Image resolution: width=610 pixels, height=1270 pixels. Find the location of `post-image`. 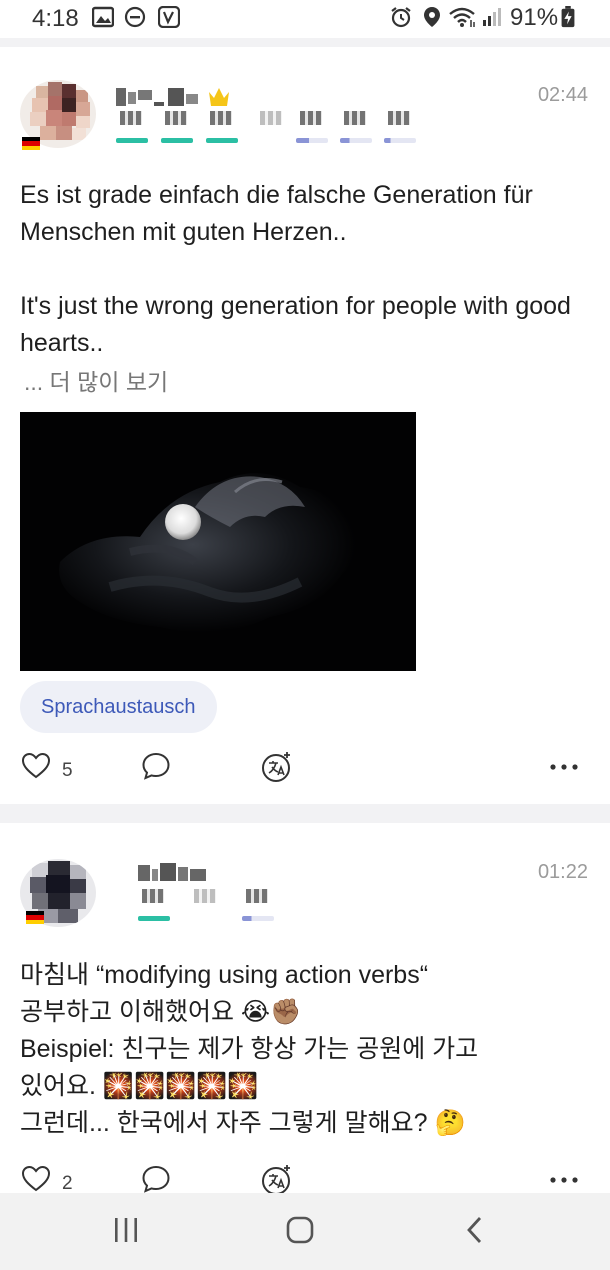

post-image is located at coordinates (218, 541).